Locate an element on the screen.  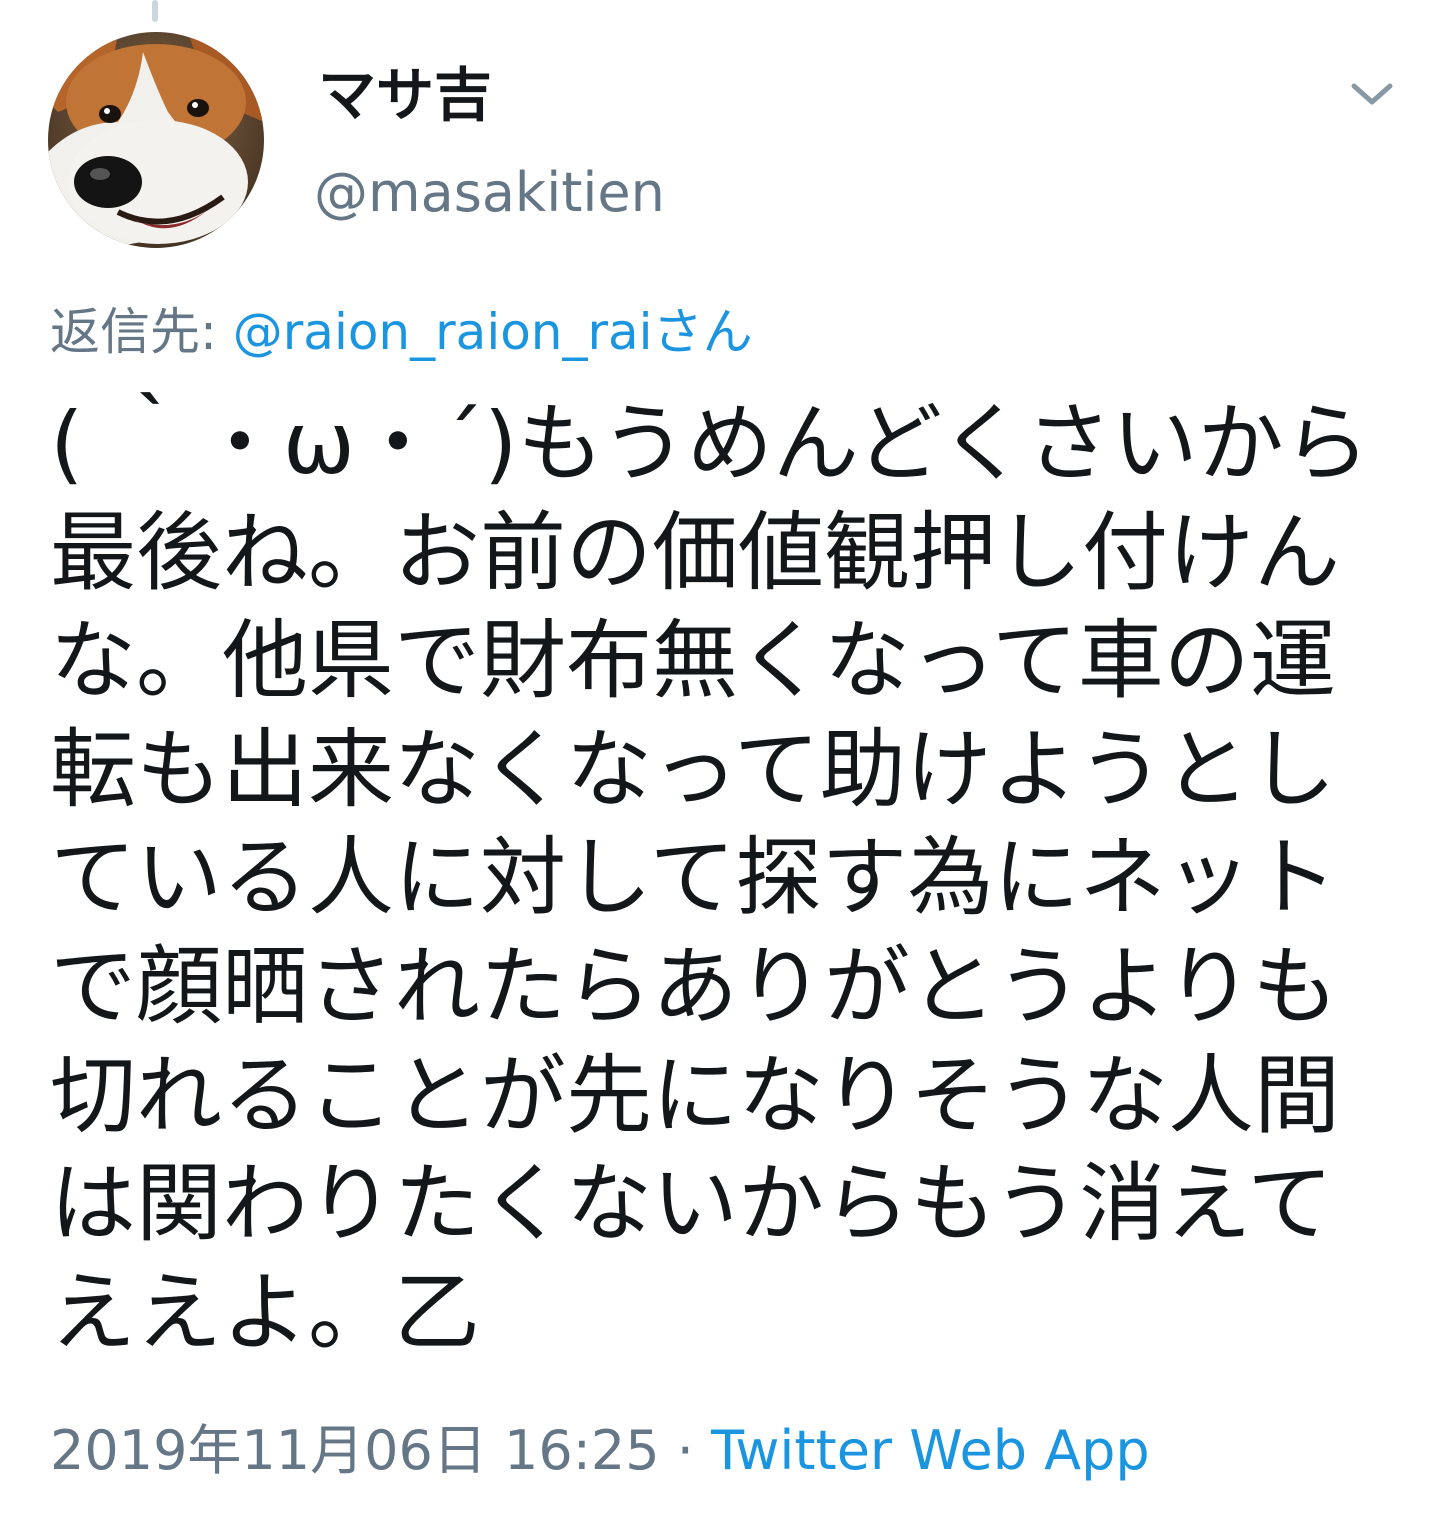
source-link: Twitter Web App is located at coordinates (930, 1450).